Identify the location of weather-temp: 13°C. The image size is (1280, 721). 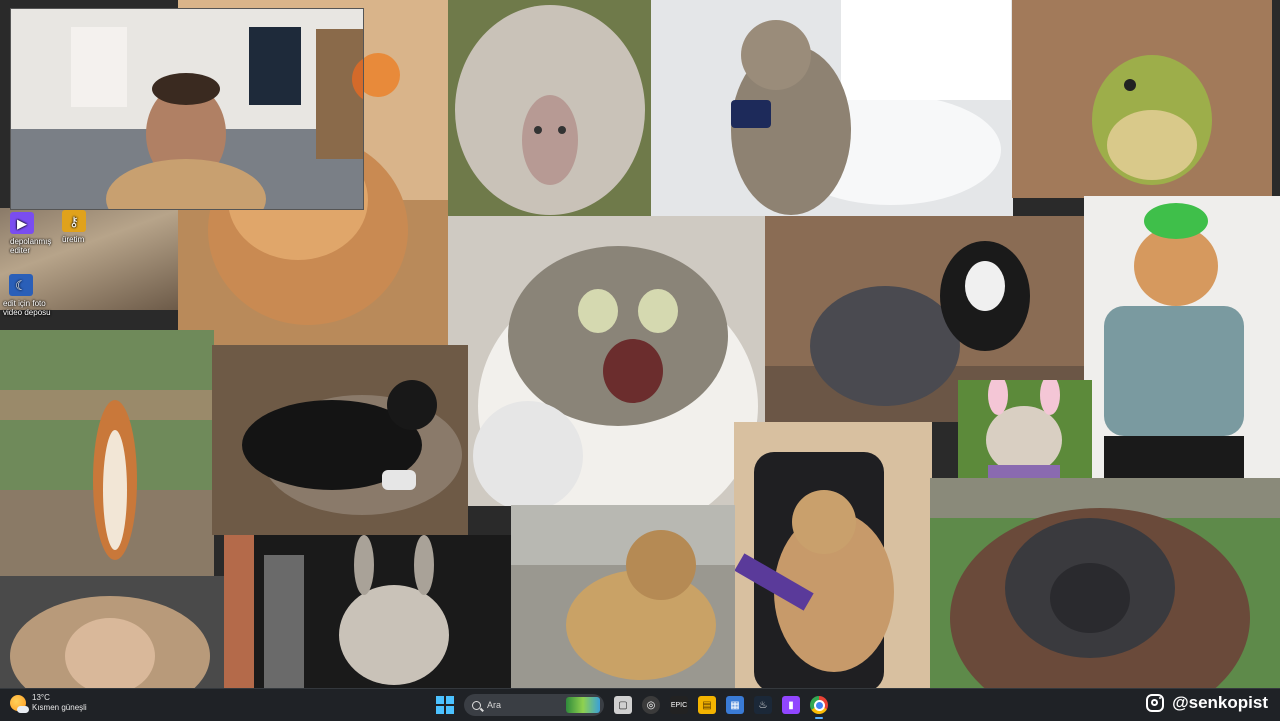
(41, 697).